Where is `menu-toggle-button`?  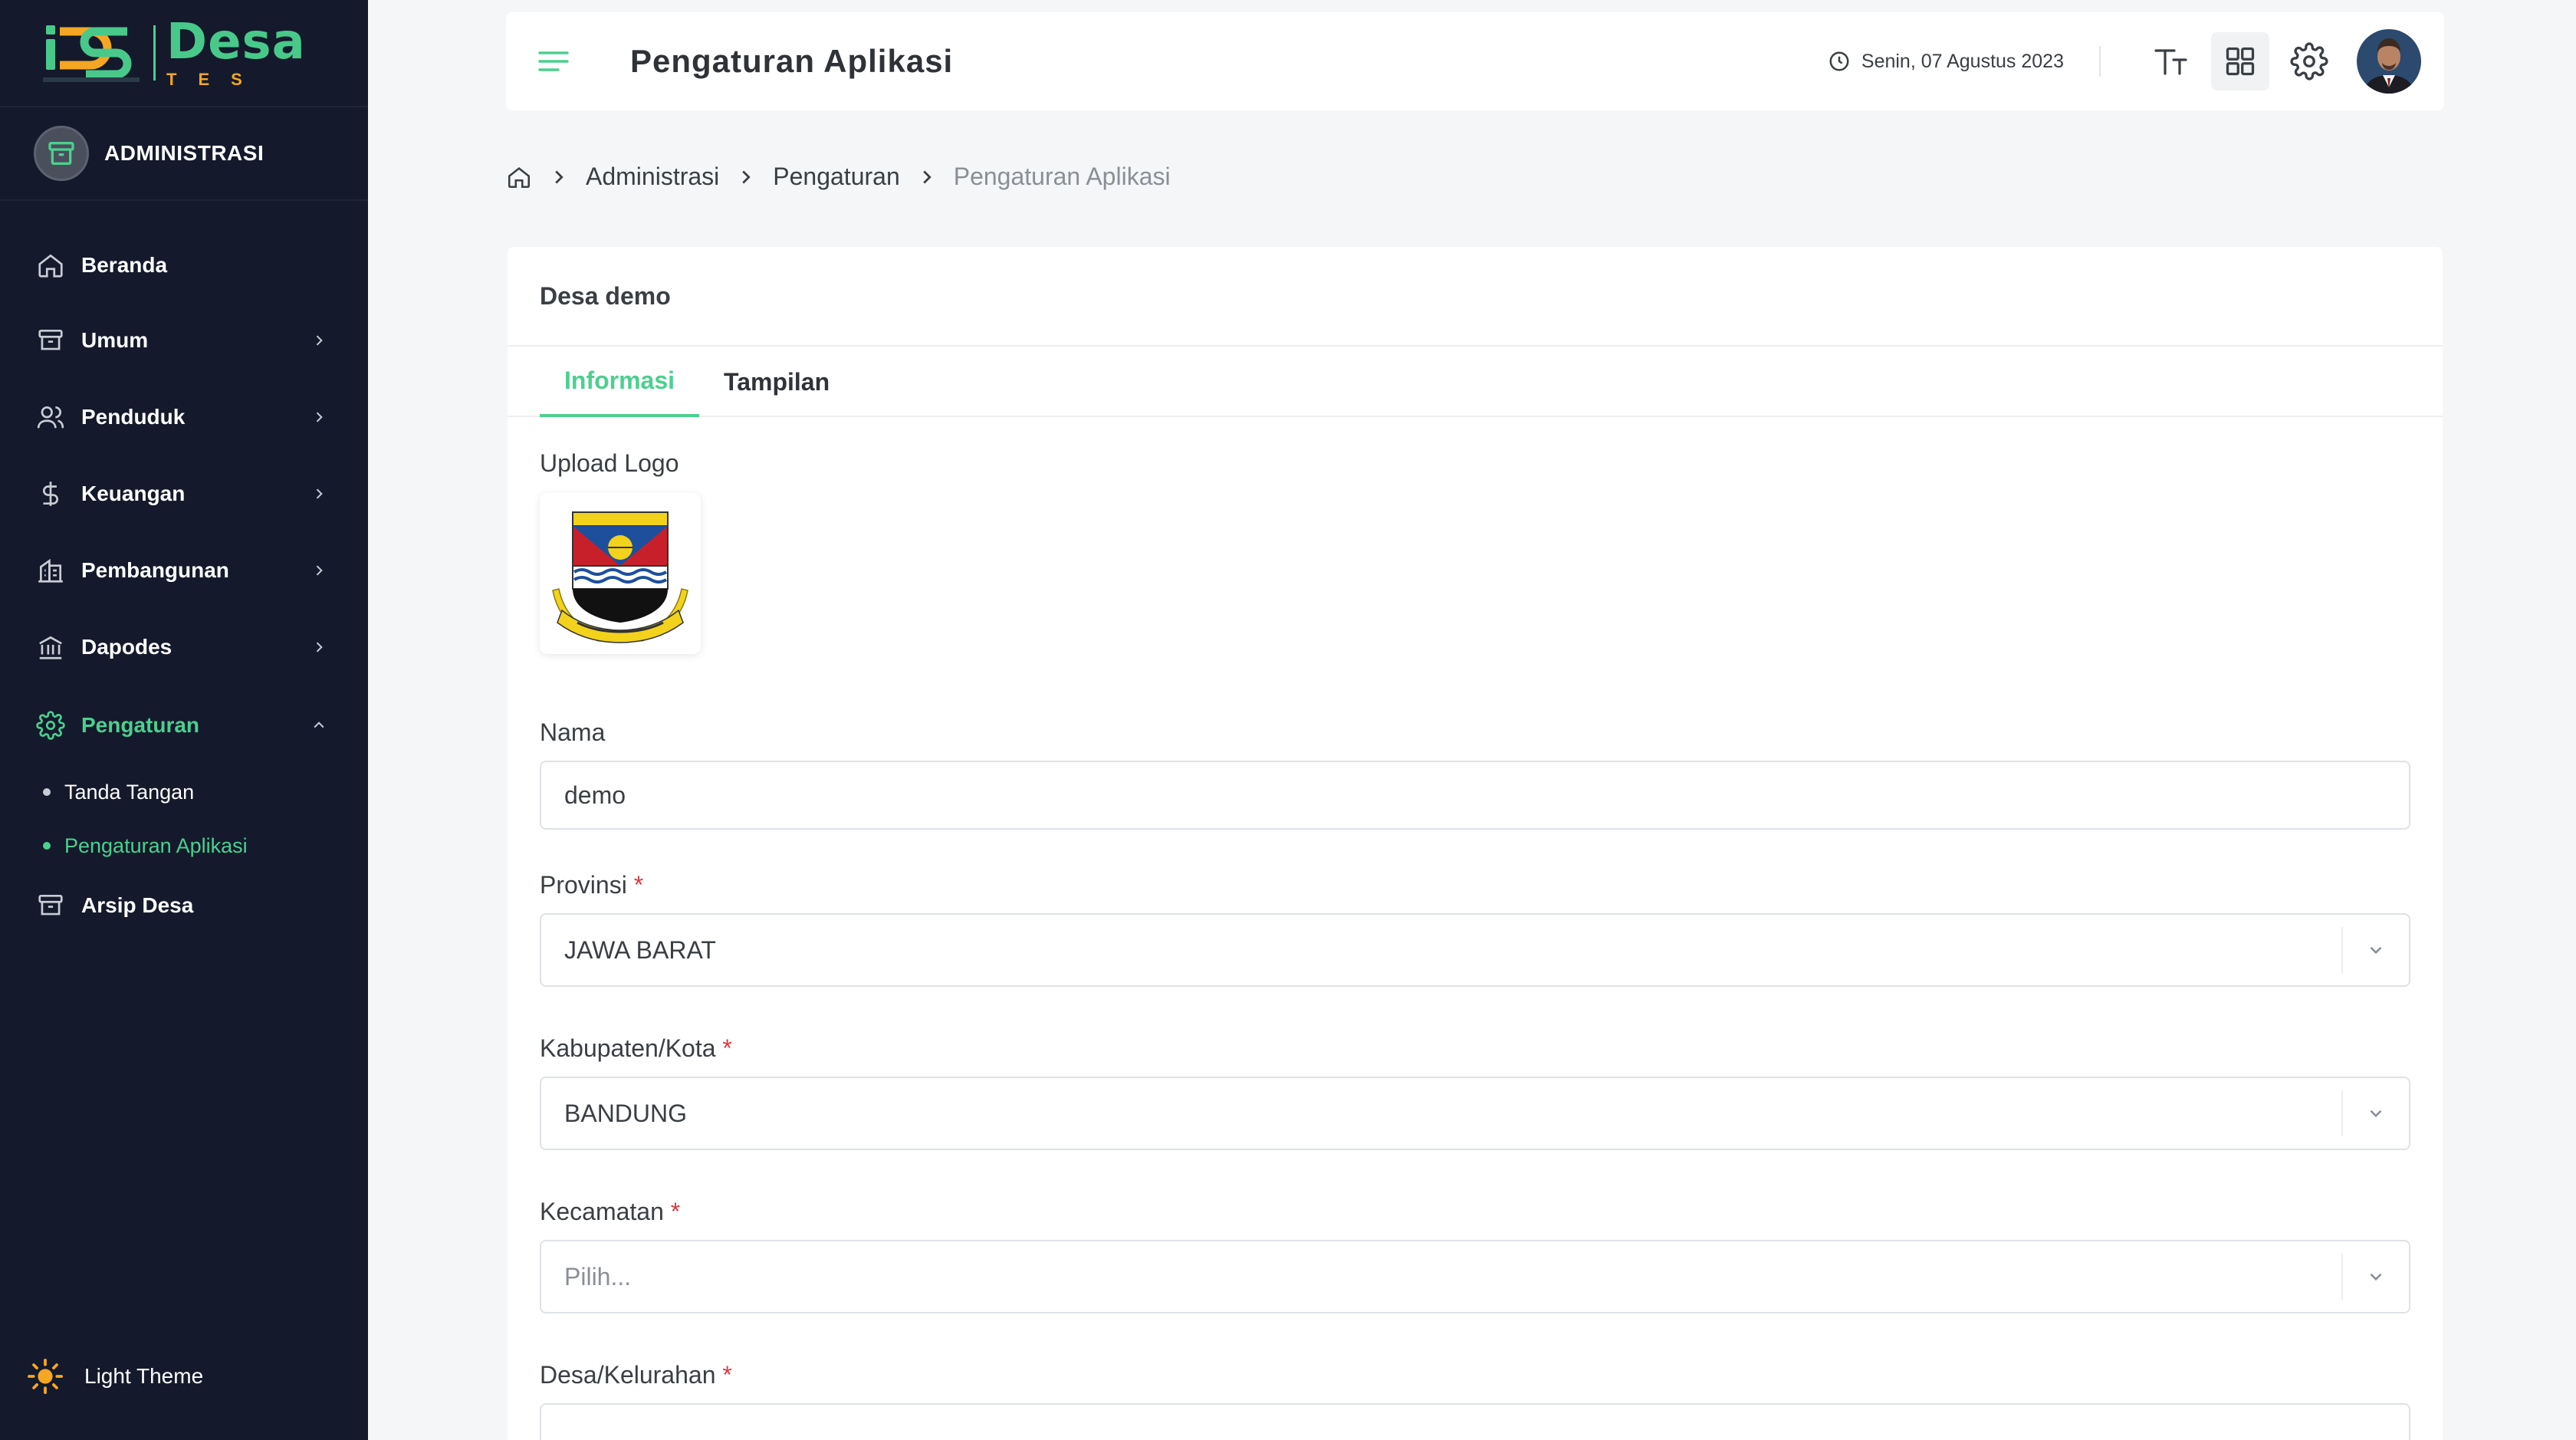 menu-toggle-button is located at coordinates (554, 61).